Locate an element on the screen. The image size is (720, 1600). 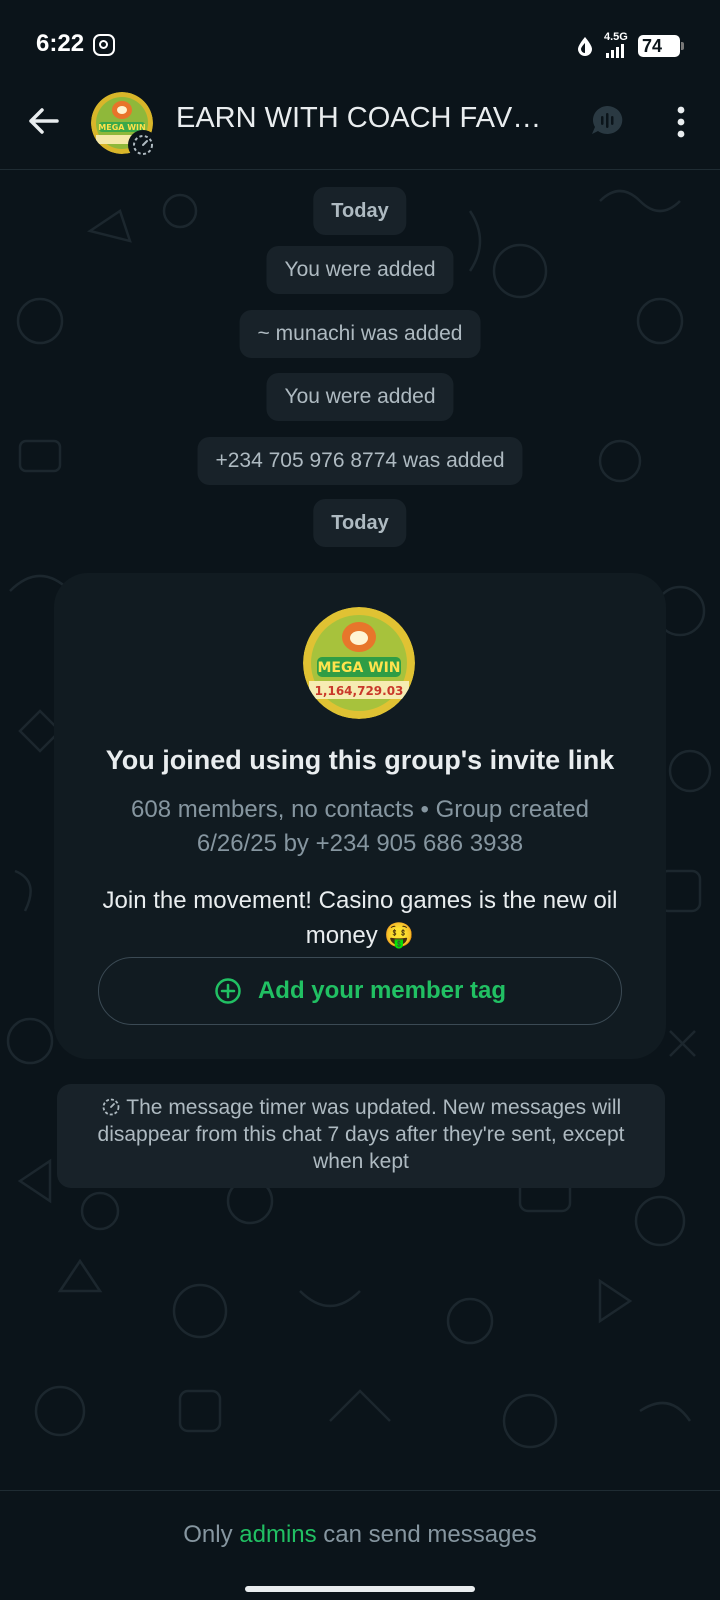
admin-only-footer: Only admins can send messages is located at coordinates (360, 1545).